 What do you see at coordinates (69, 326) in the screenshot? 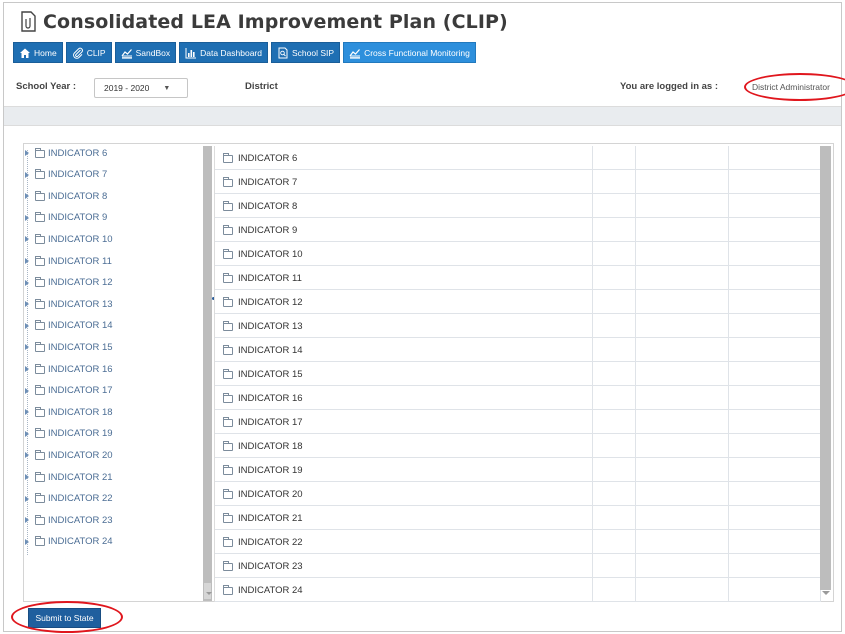
I see `tree-item: INDICATOR 14` at bounding box center [69, 326].